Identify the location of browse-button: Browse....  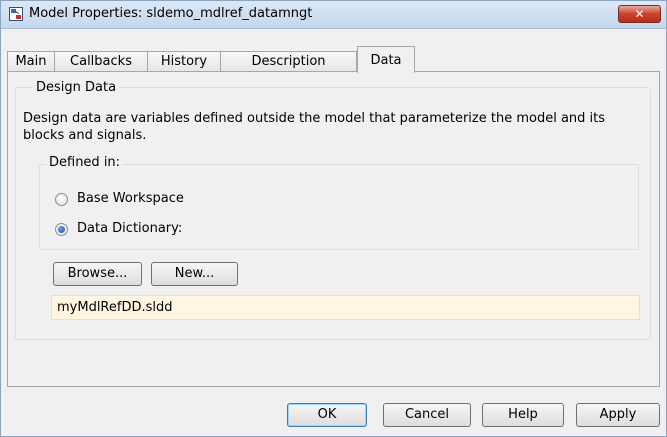
(97, 274).